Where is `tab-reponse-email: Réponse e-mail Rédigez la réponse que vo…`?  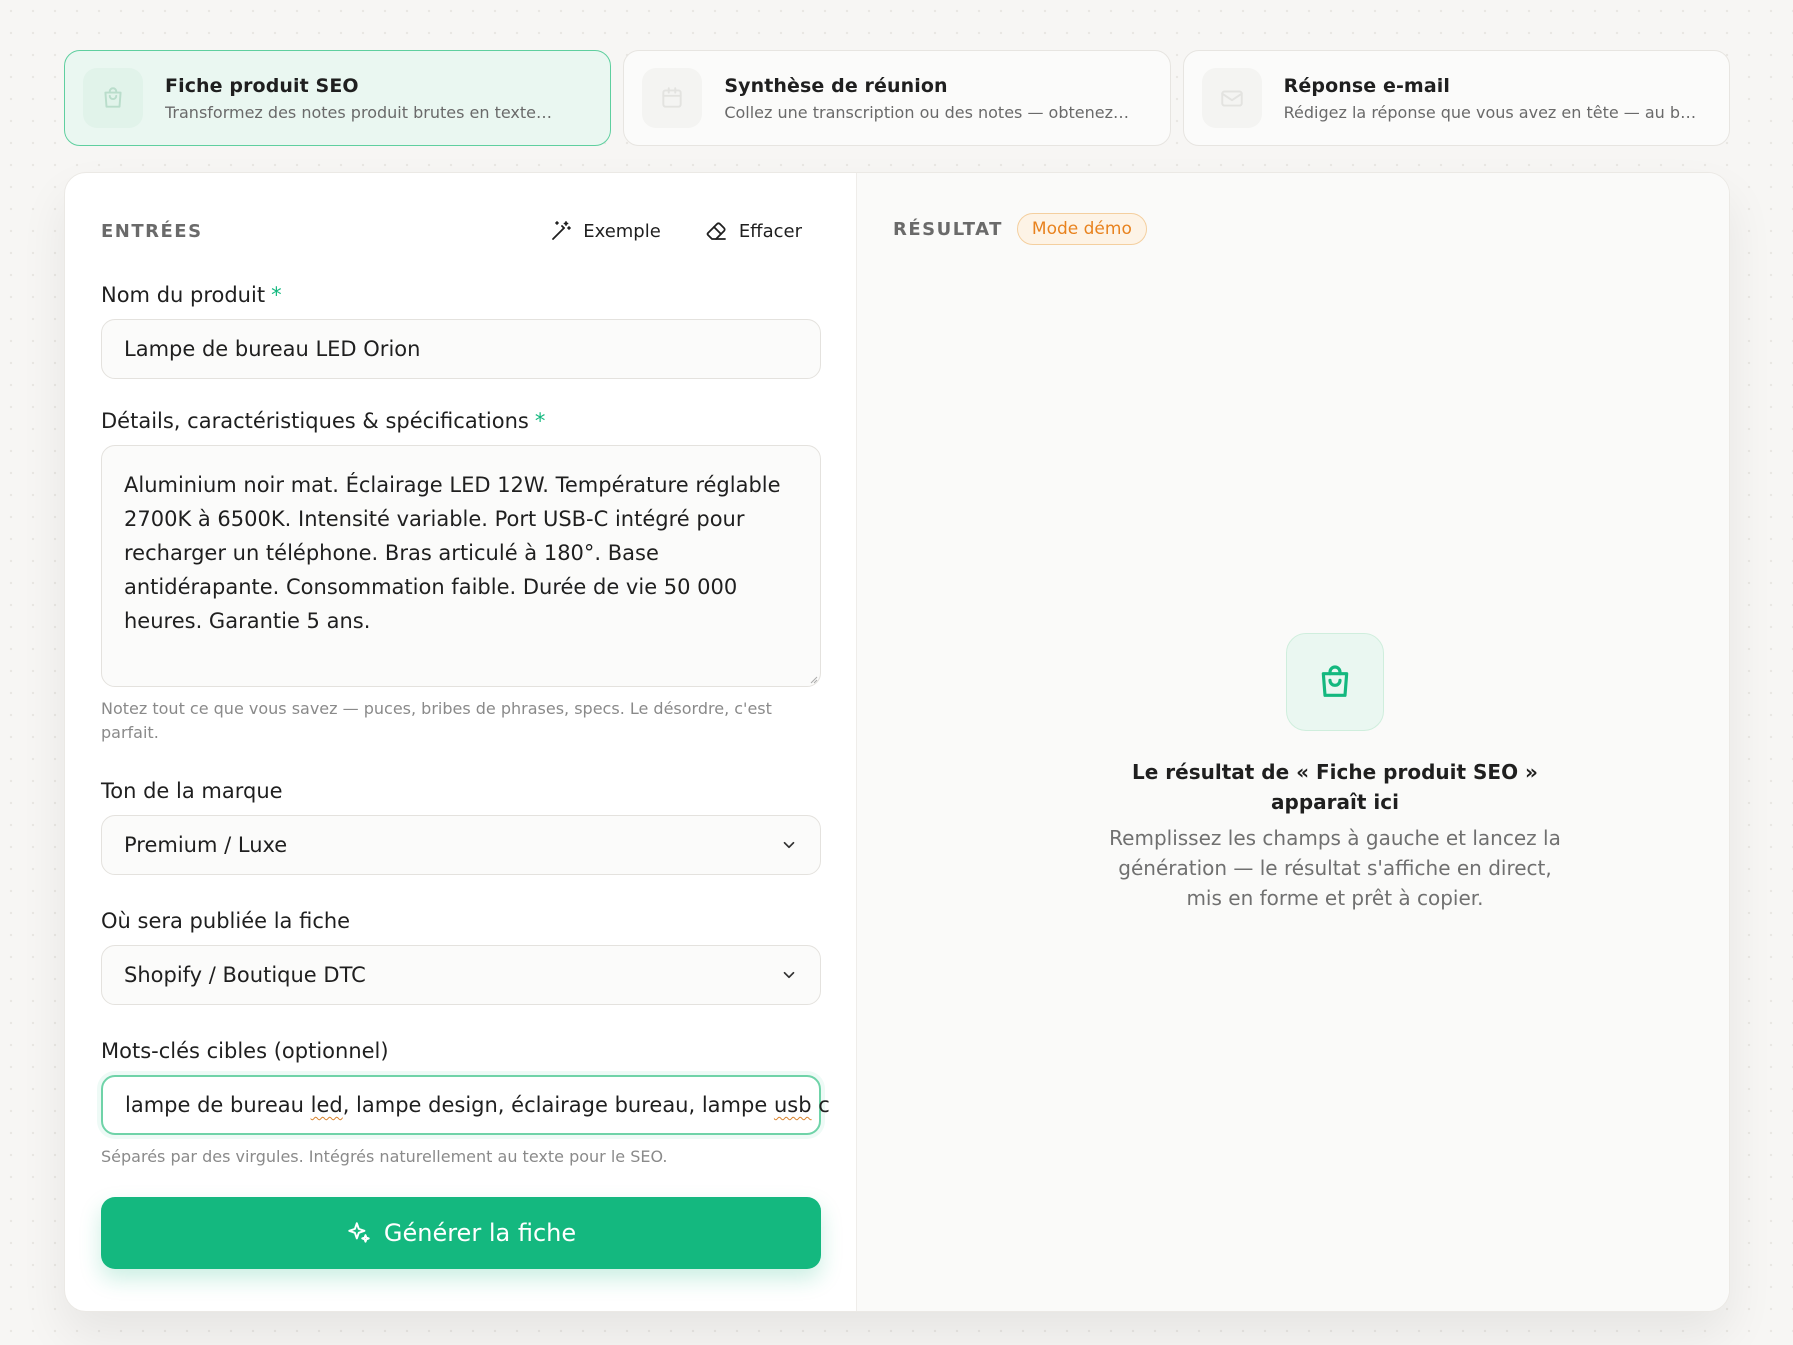
tab-reponse-email: Réponse e-mail Rédigez la réponse que vo… is located at coordinates (1456, 98).